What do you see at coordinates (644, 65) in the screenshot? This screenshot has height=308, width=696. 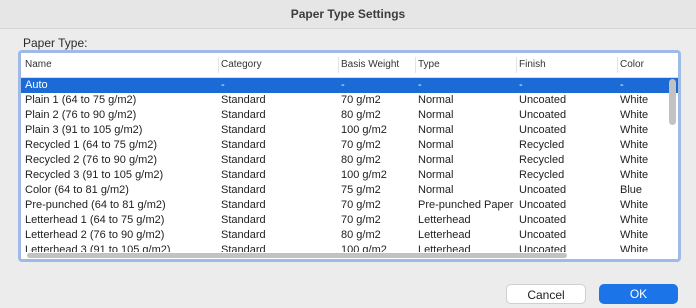 I see `column-header-color: Color` at bounding box center [644, 65].